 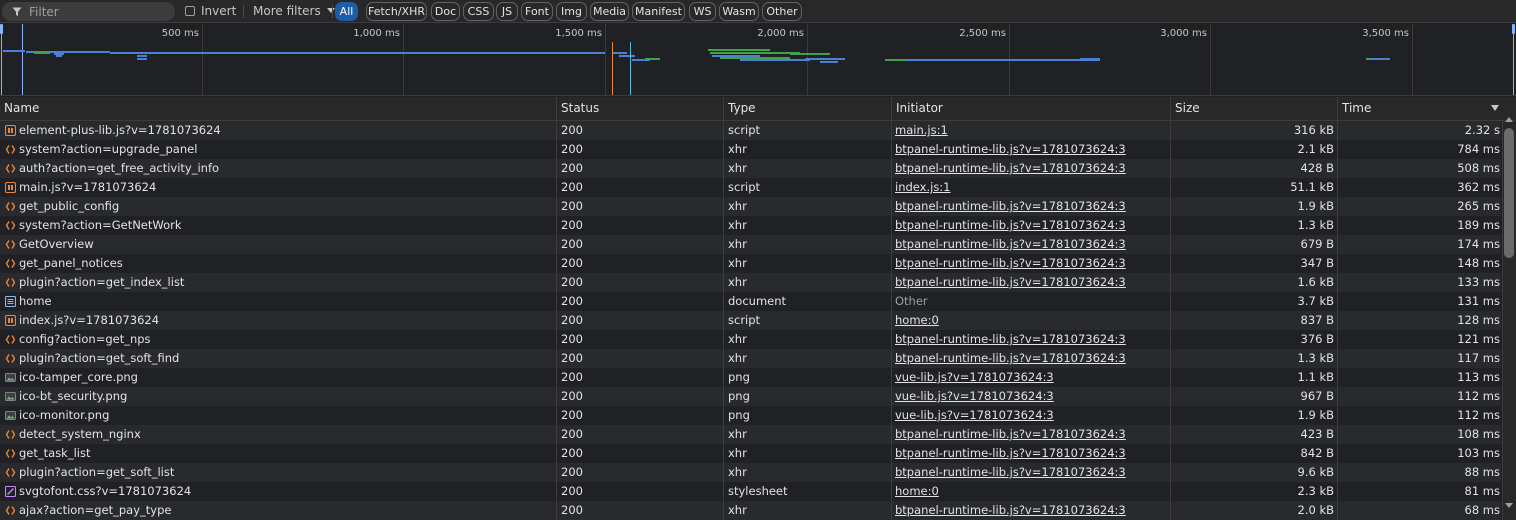 What do you see at coordinates (1031, 108) in the screenshot?
I see `column-header-initiator: Initiator` at bounding box center [1031, 108].